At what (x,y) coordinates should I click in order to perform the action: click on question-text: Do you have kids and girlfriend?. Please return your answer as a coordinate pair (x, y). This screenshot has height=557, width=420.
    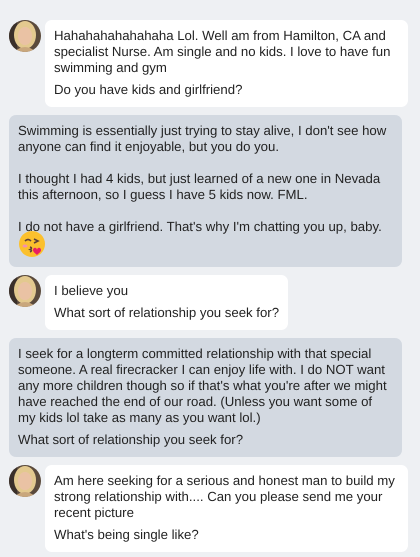
    Looking at the image, I should click on (149, 90).